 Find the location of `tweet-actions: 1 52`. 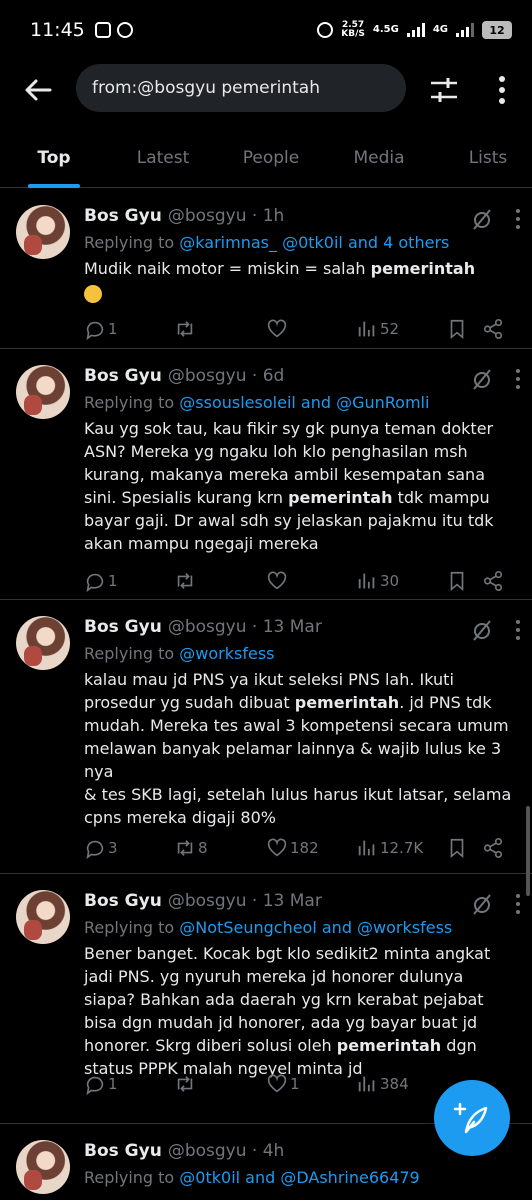

tweet-actions: 1 52 is located at coordinates (300, 329).